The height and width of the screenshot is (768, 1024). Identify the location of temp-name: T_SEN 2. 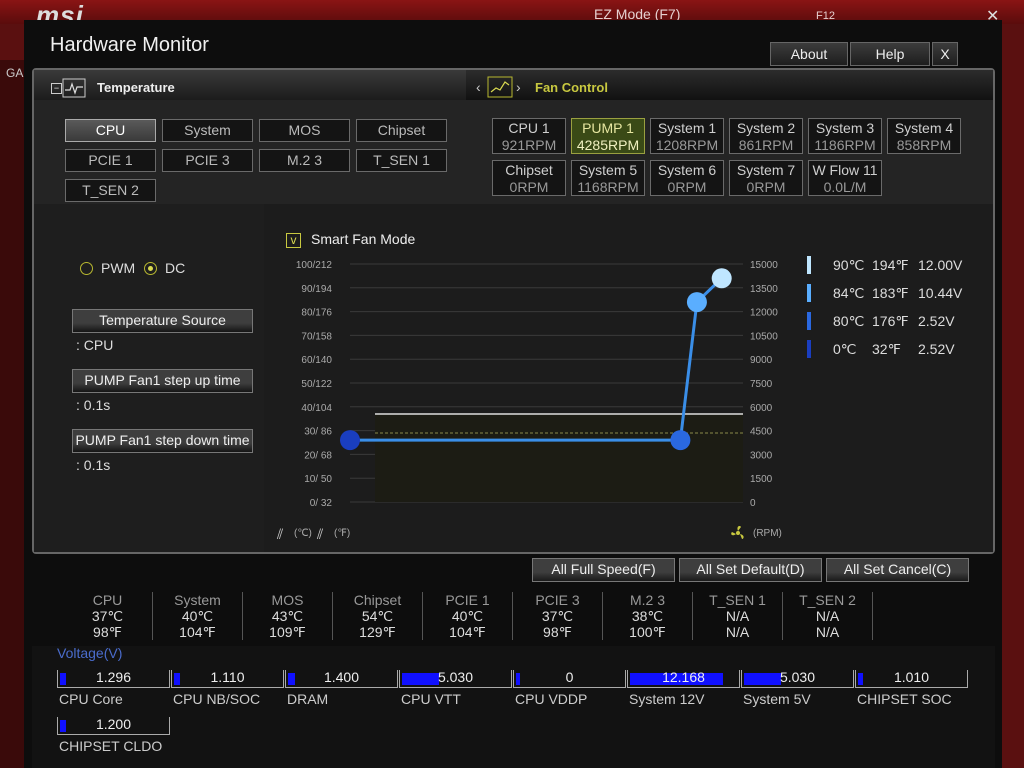
(827, 600).